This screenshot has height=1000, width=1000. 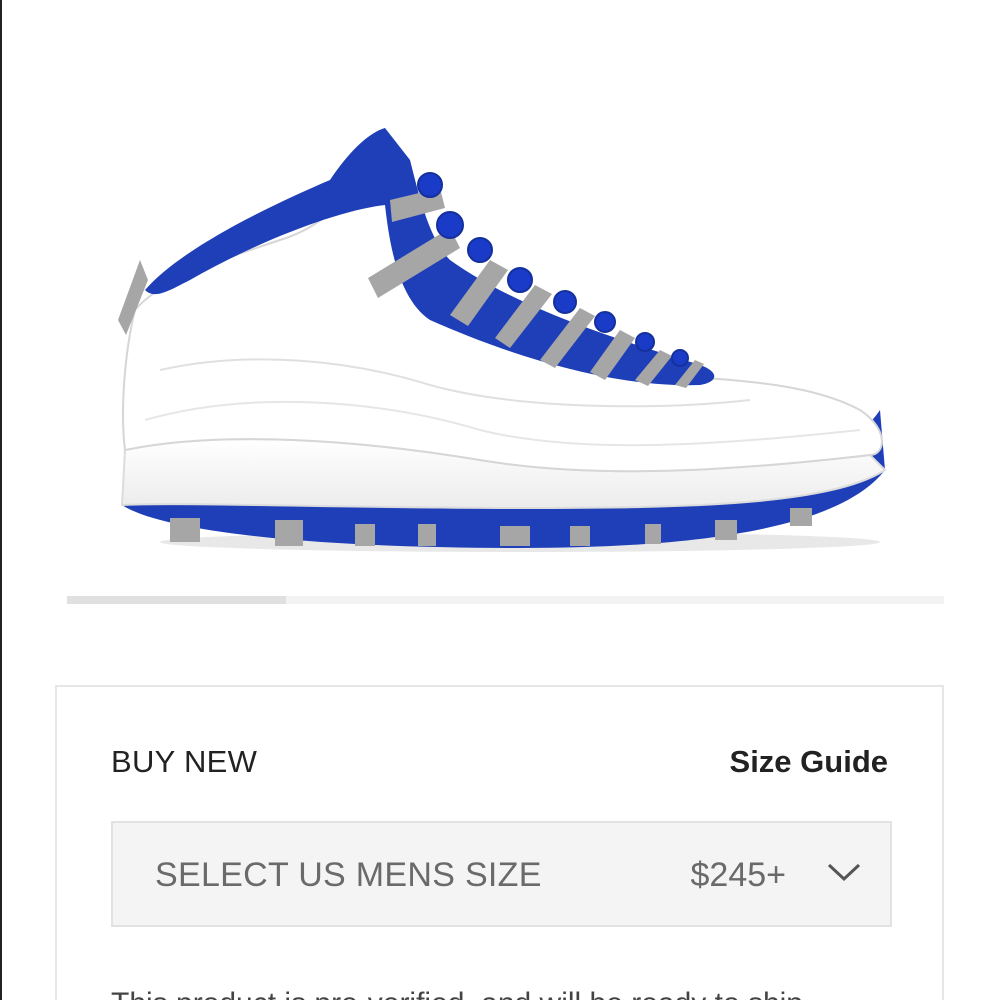 I want to click on size-guide-link: Size Guide, so click(x=809, y=762).